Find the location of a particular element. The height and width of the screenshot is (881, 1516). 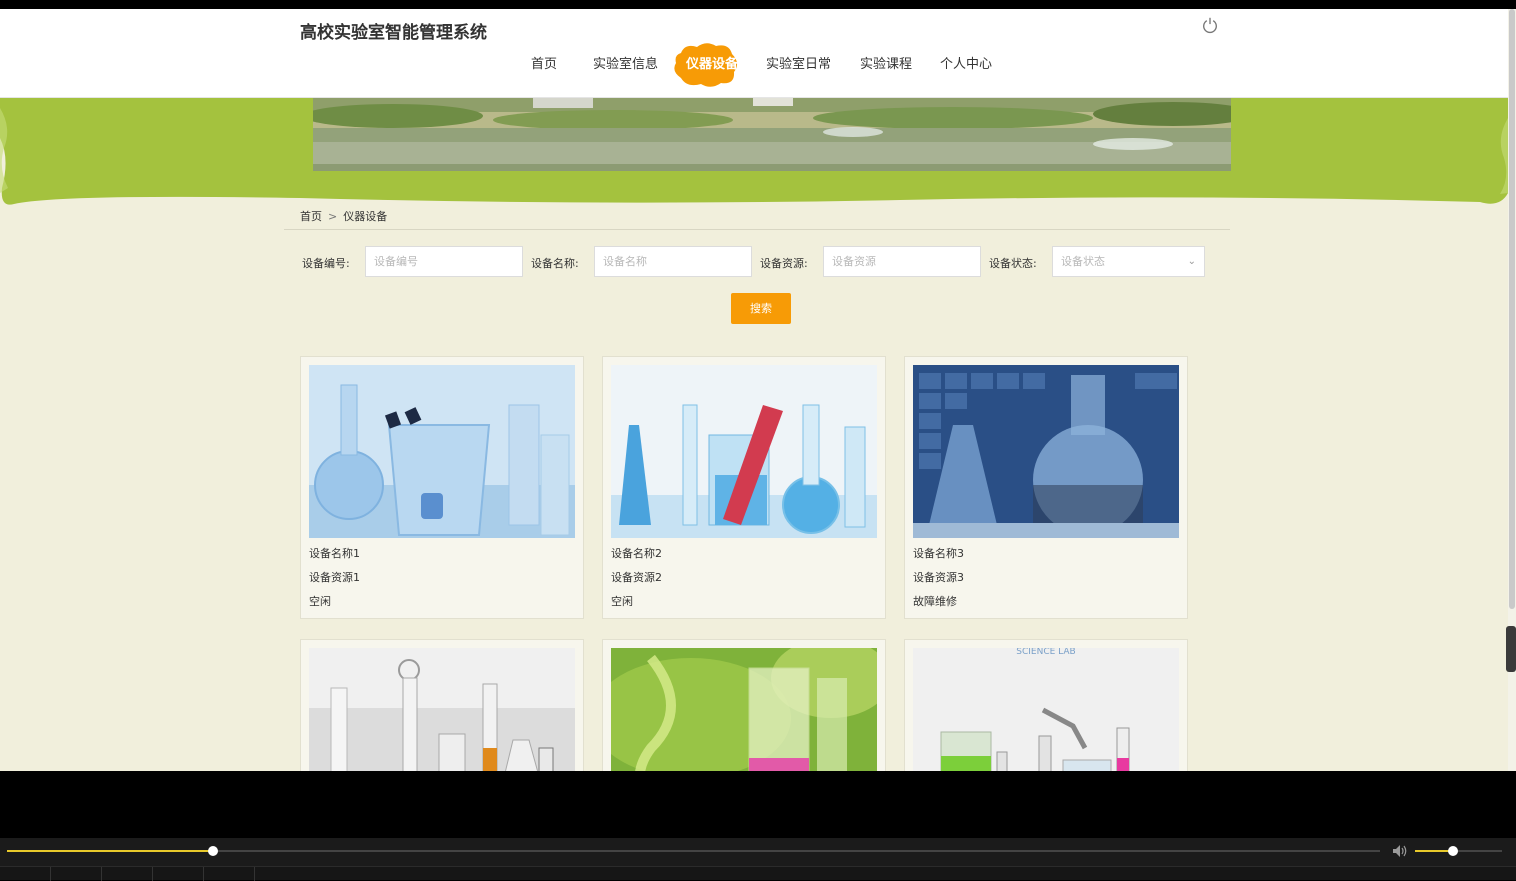

equipment-card: 设备名称1 设备资源1 空闲 is located at coordinates (442, 487).